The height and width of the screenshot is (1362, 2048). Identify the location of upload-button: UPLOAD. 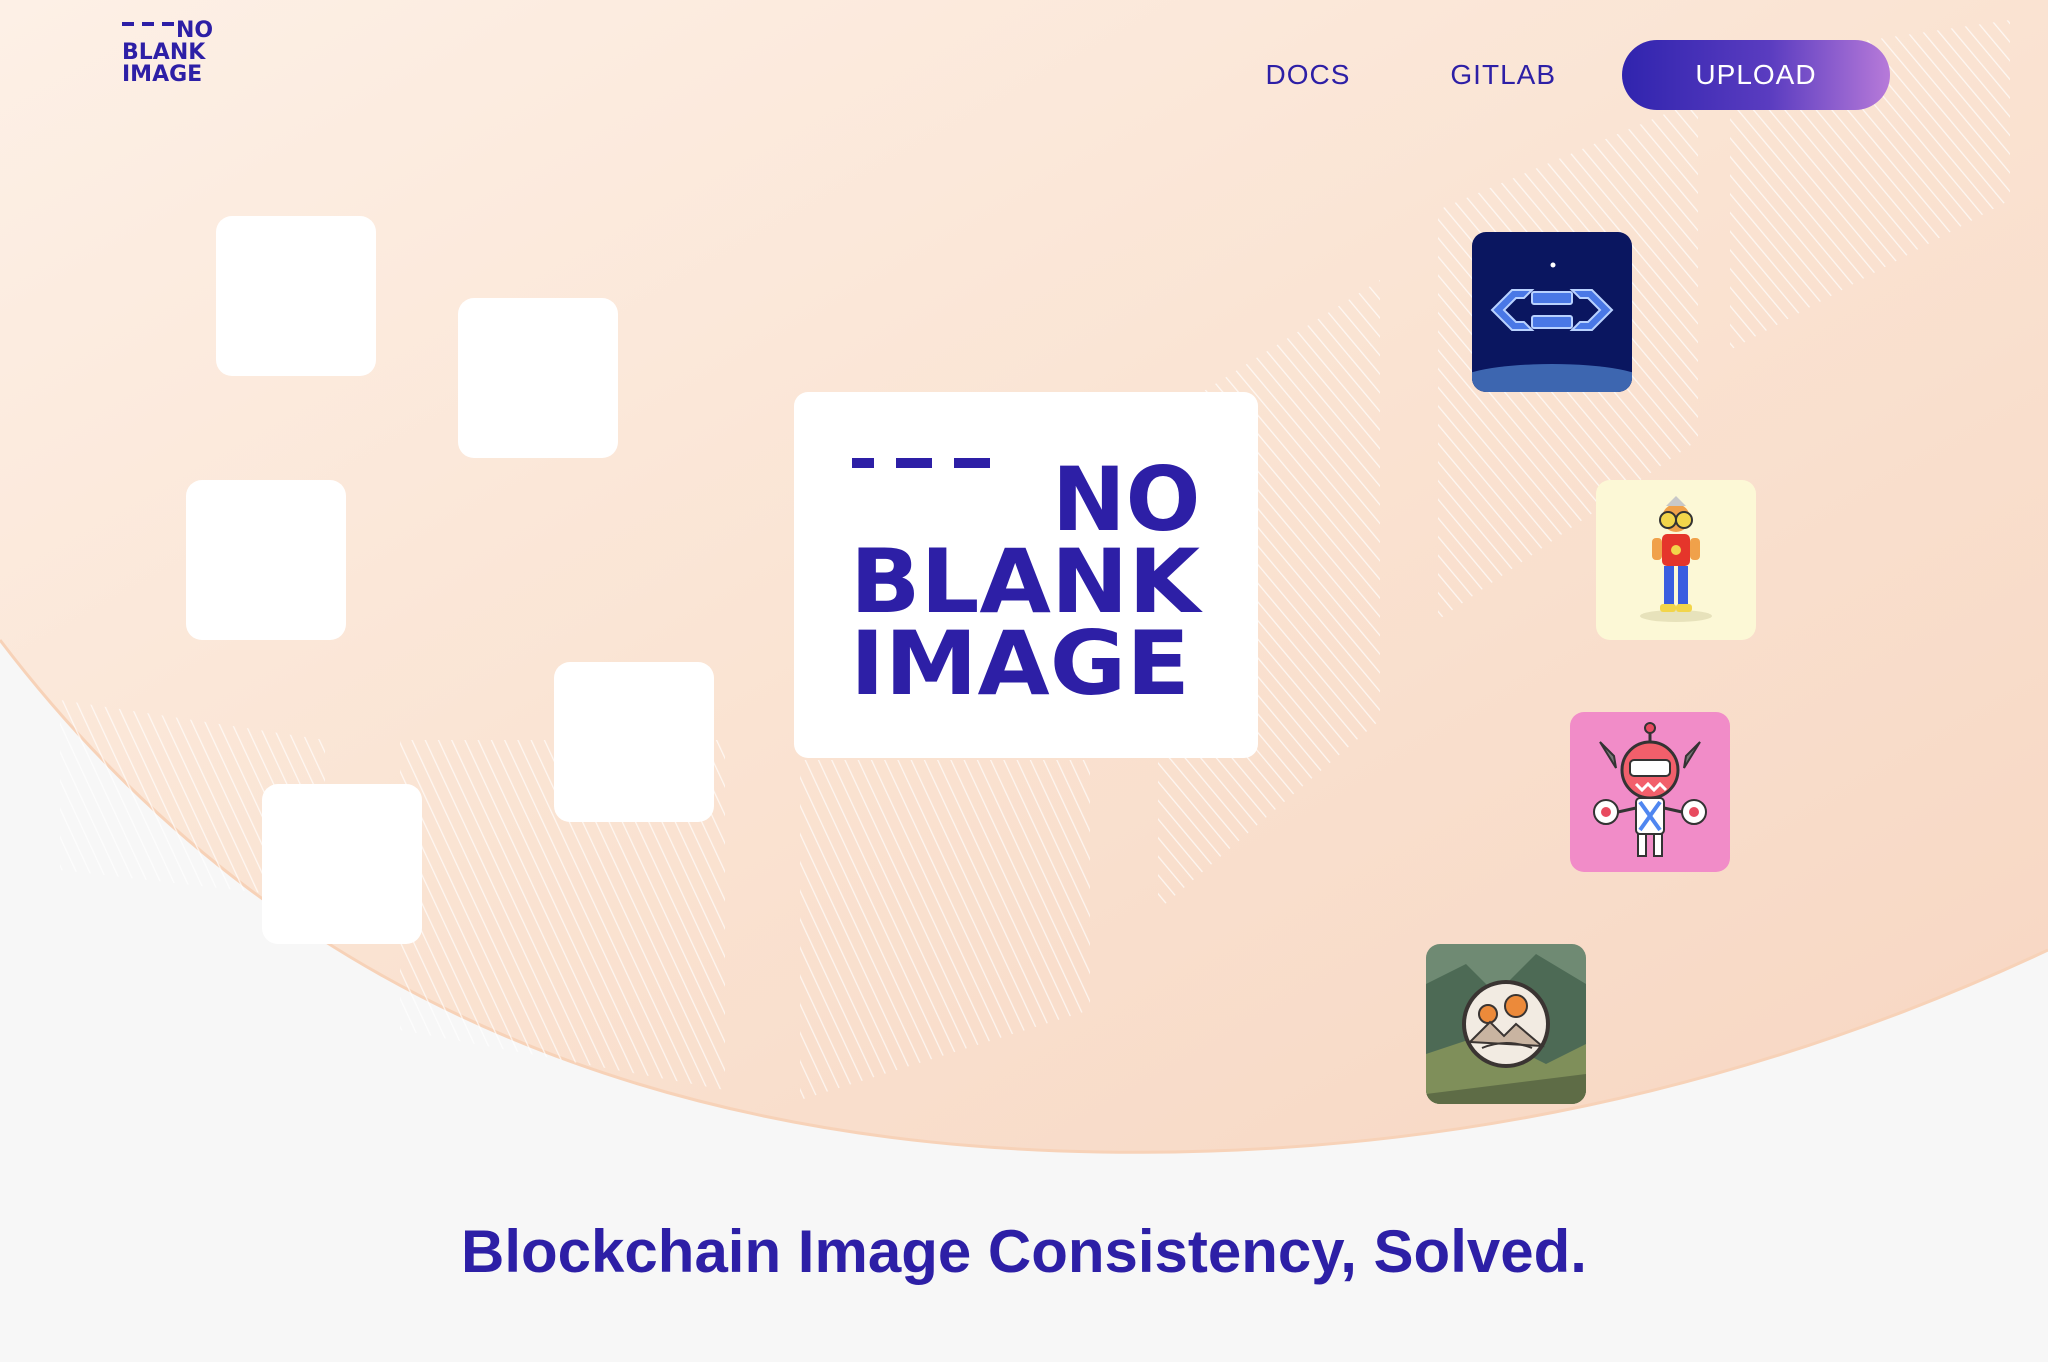
(1756, 75).